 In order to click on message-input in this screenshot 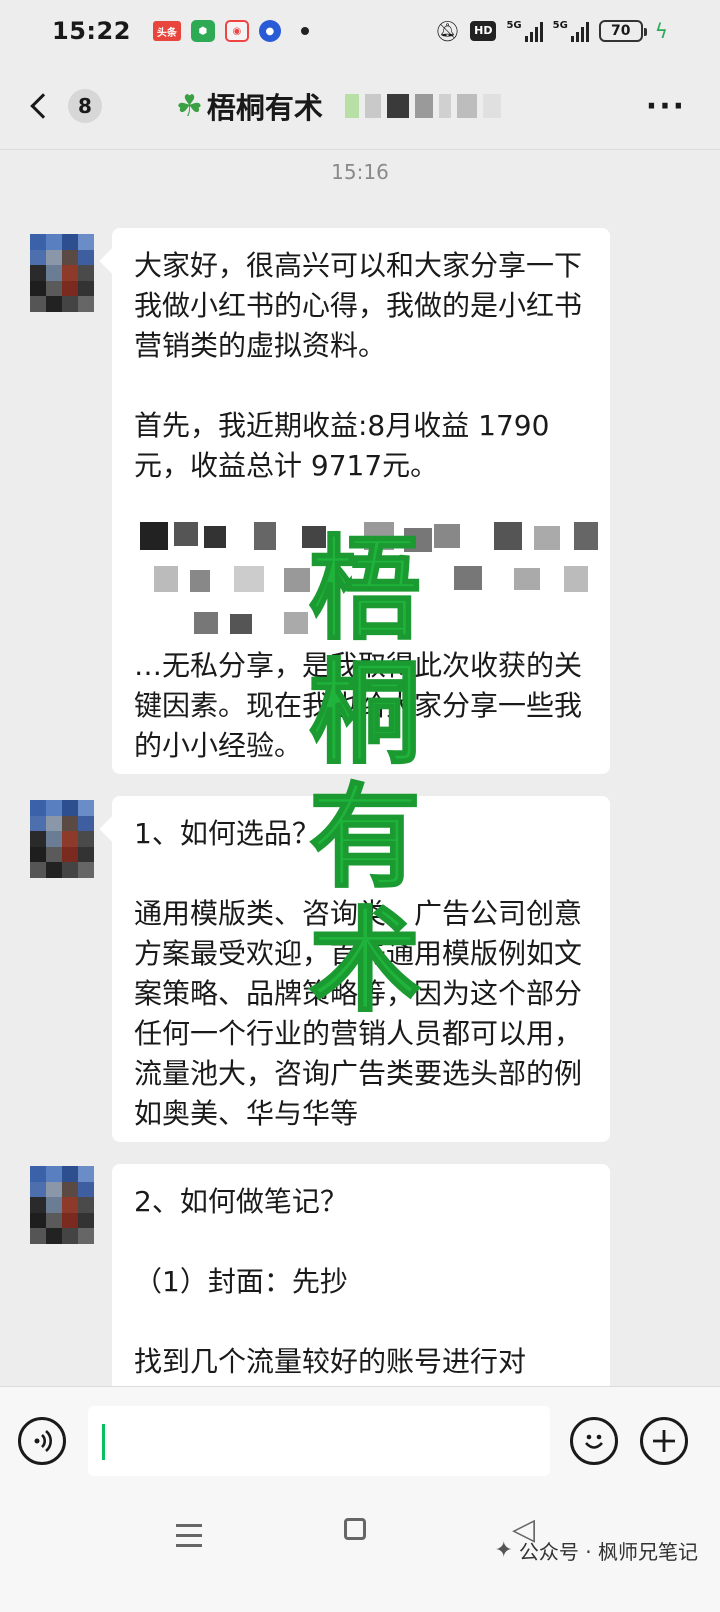, I will do `click(319, 1440)`.